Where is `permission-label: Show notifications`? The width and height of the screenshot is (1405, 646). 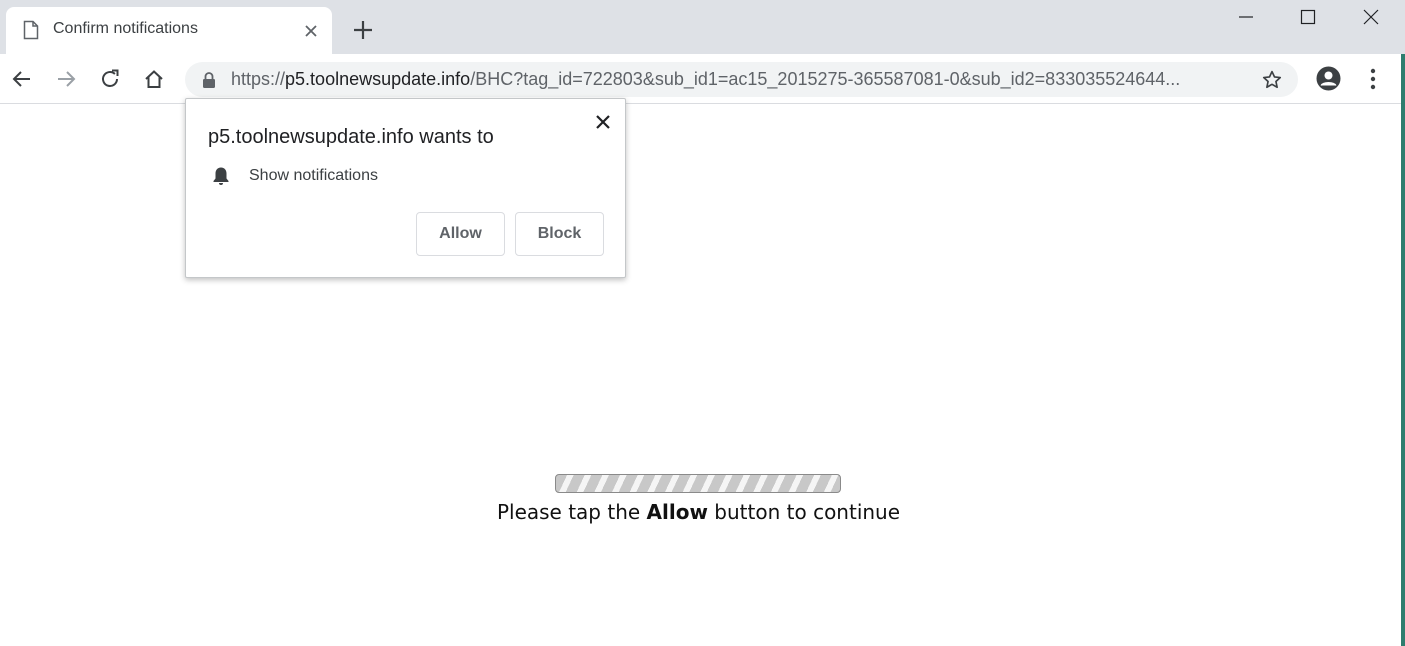
permission-label: Show notifications is located at coordinates (313, 175).